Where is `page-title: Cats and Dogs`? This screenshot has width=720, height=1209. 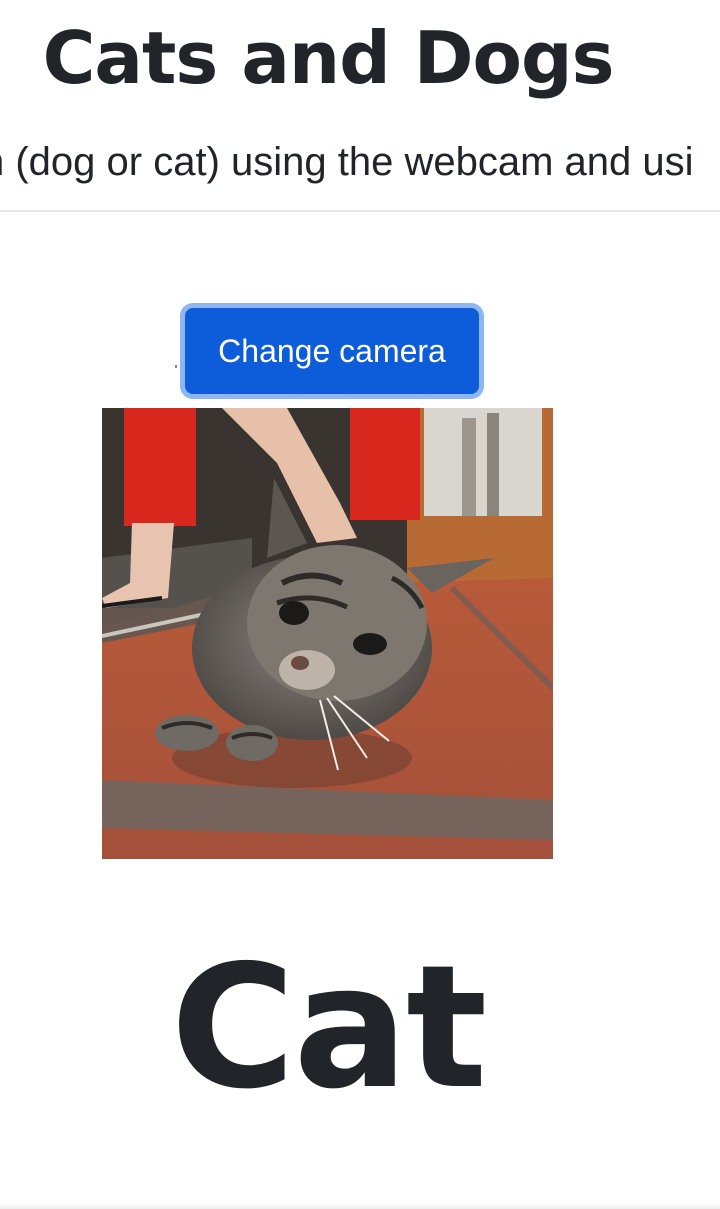
page-title: Cats and Dogs is located at coordinates (328, 58).